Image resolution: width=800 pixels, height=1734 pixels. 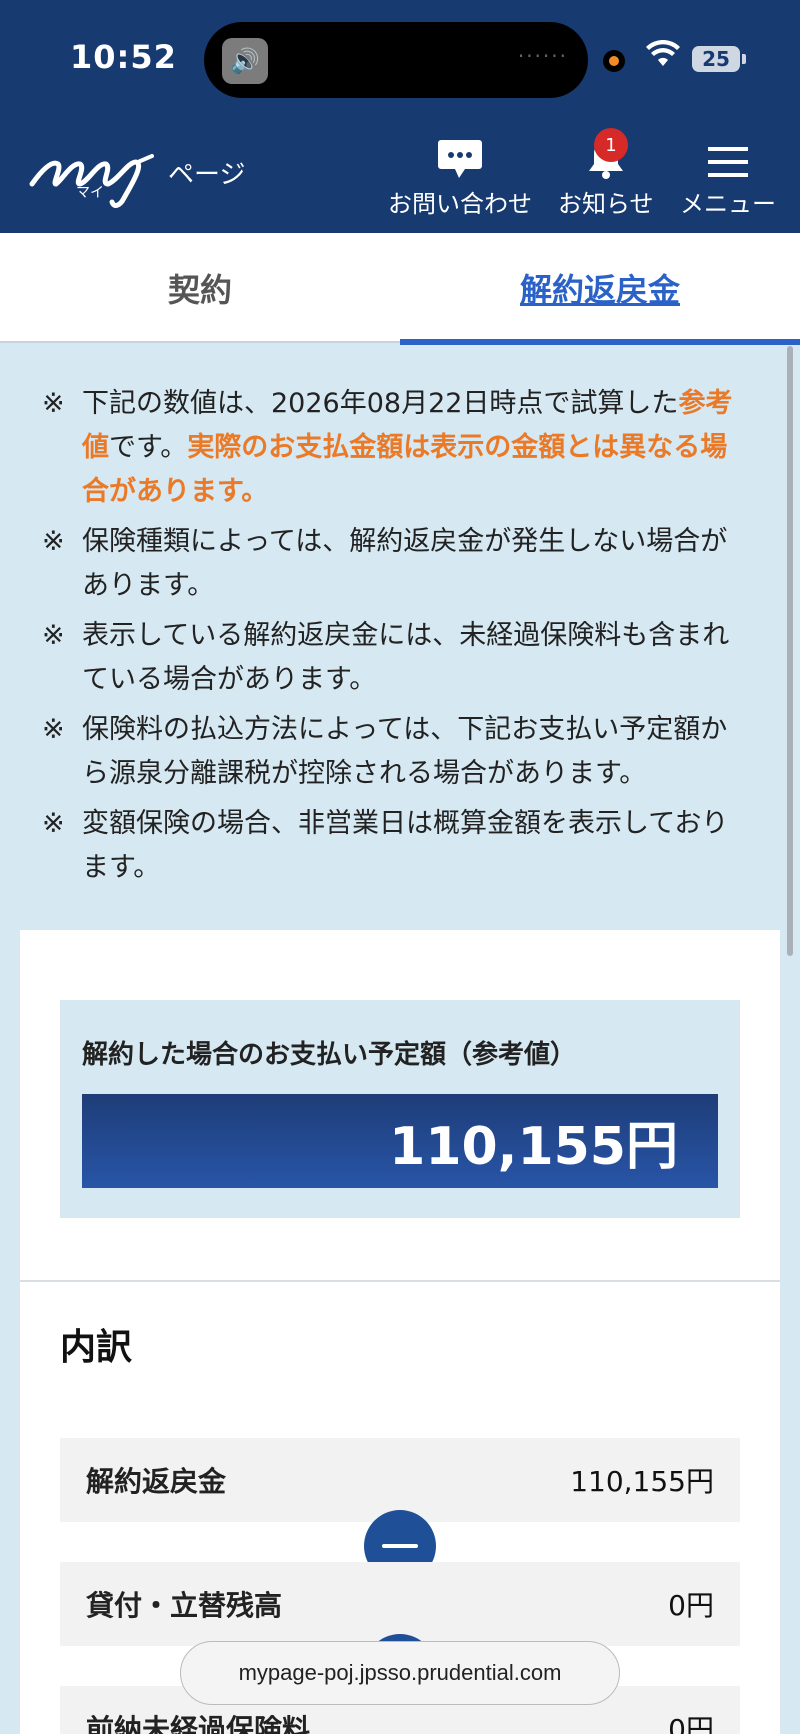 I want to click on breakdown-title: 内訳, so click(x=96, y=1347).